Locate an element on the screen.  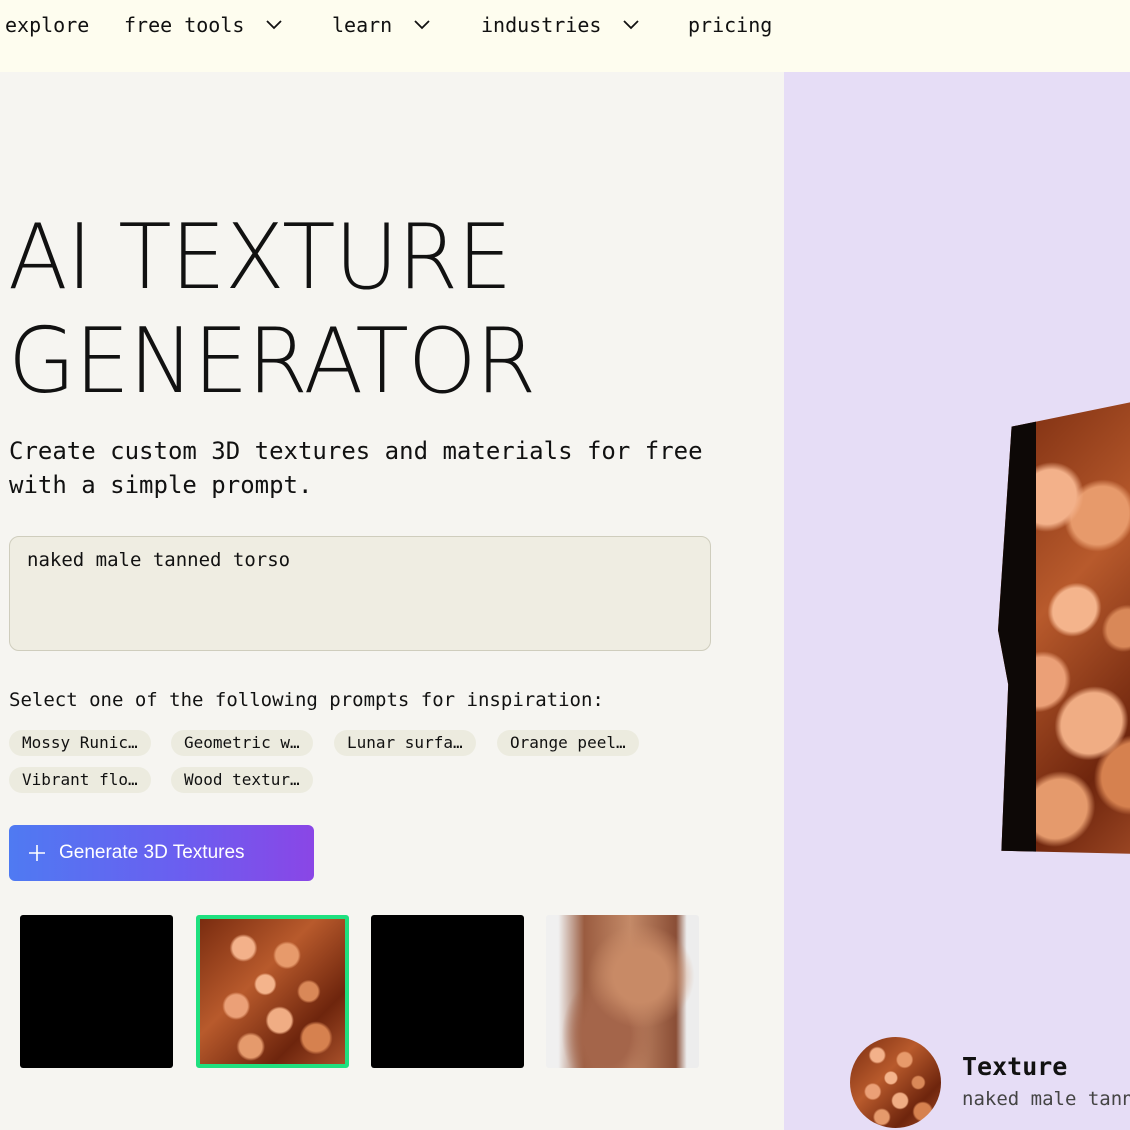
generate-button: Generate 3D Textures is located at coordinates (161, 853).